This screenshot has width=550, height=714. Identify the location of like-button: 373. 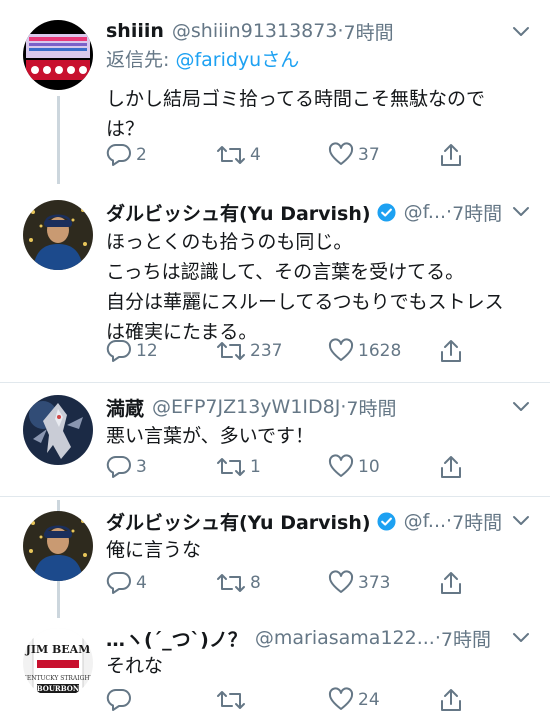
(359, 583).